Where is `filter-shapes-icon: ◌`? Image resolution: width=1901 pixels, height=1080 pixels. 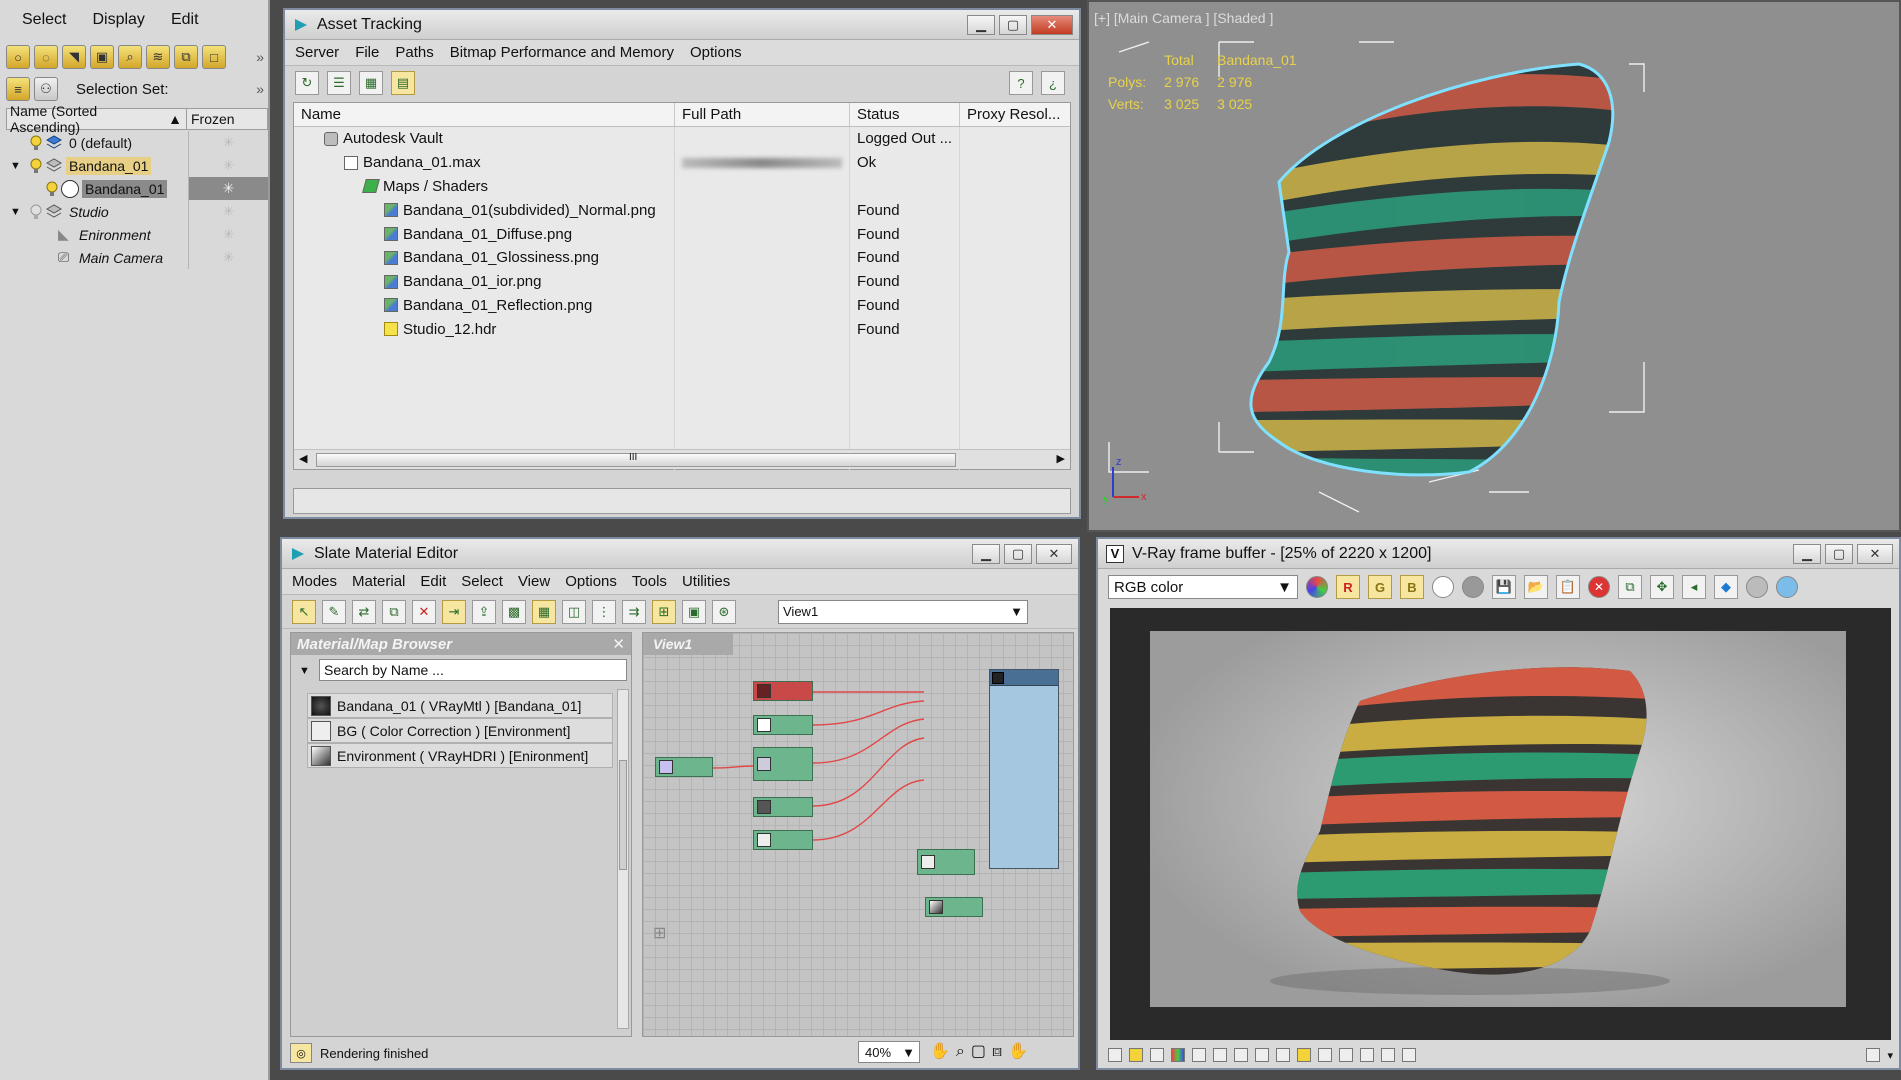
filter-shapes-icon: ◌ is located at coordinates (46, 57).